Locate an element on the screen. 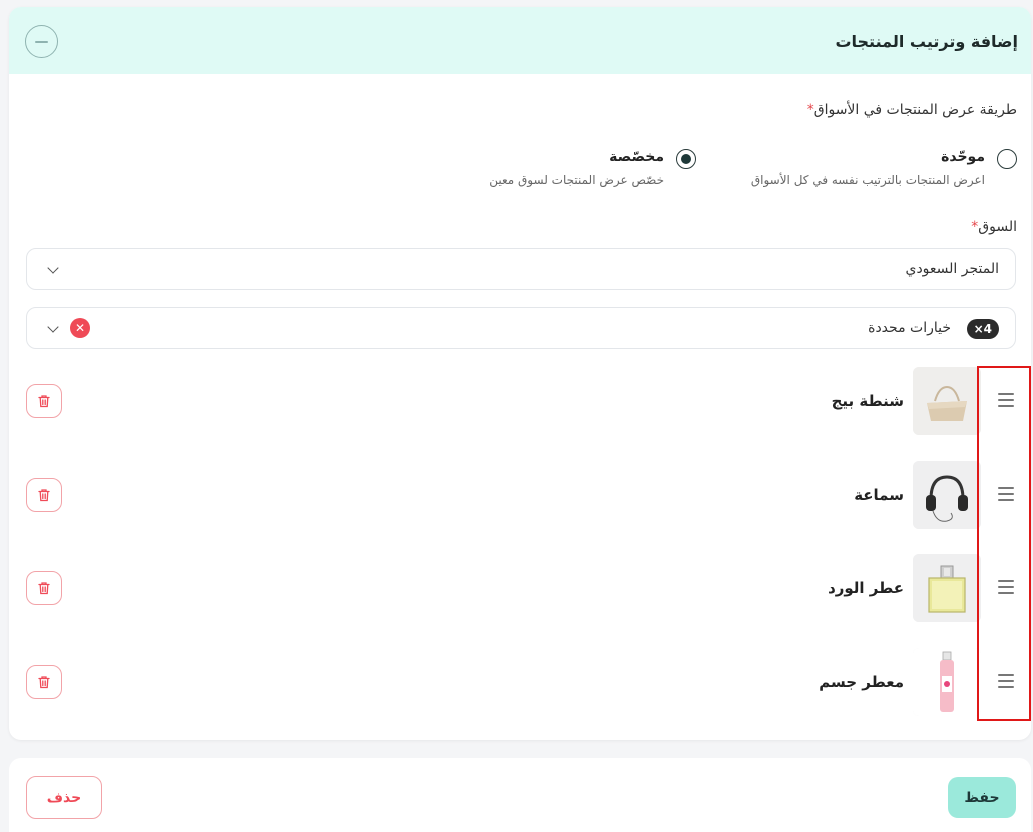 This screenshot has width=1033, height=832. display-method-label-text: طريقة عرض المنتجات في الأسواق is located at coordinates (915, 110).